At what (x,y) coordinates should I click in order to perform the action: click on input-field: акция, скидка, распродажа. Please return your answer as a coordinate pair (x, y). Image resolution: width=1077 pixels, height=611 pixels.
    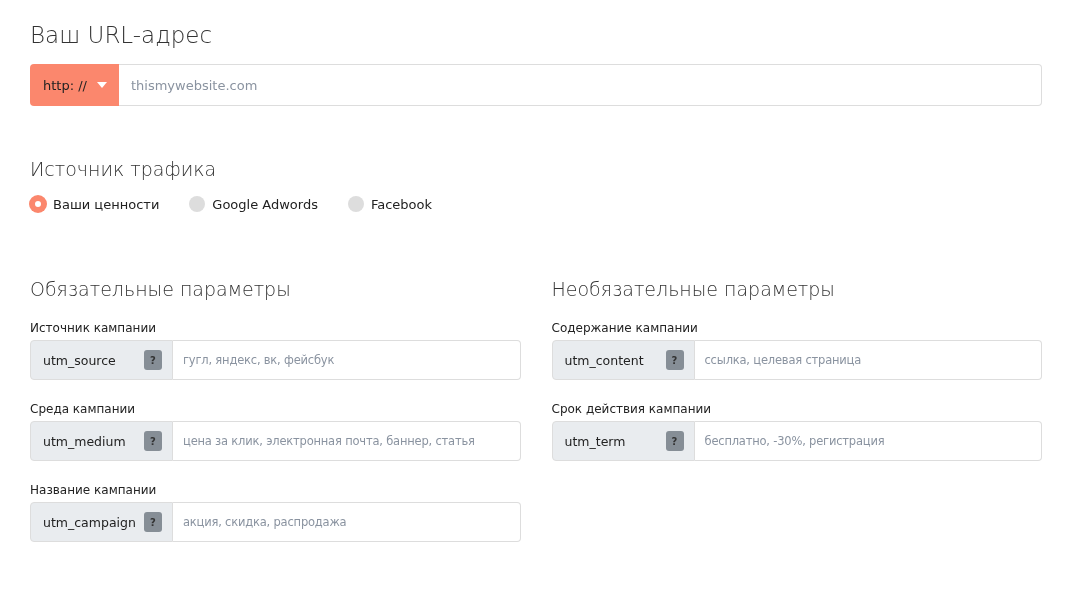
    Looking at the image, I should click on (347, 522).